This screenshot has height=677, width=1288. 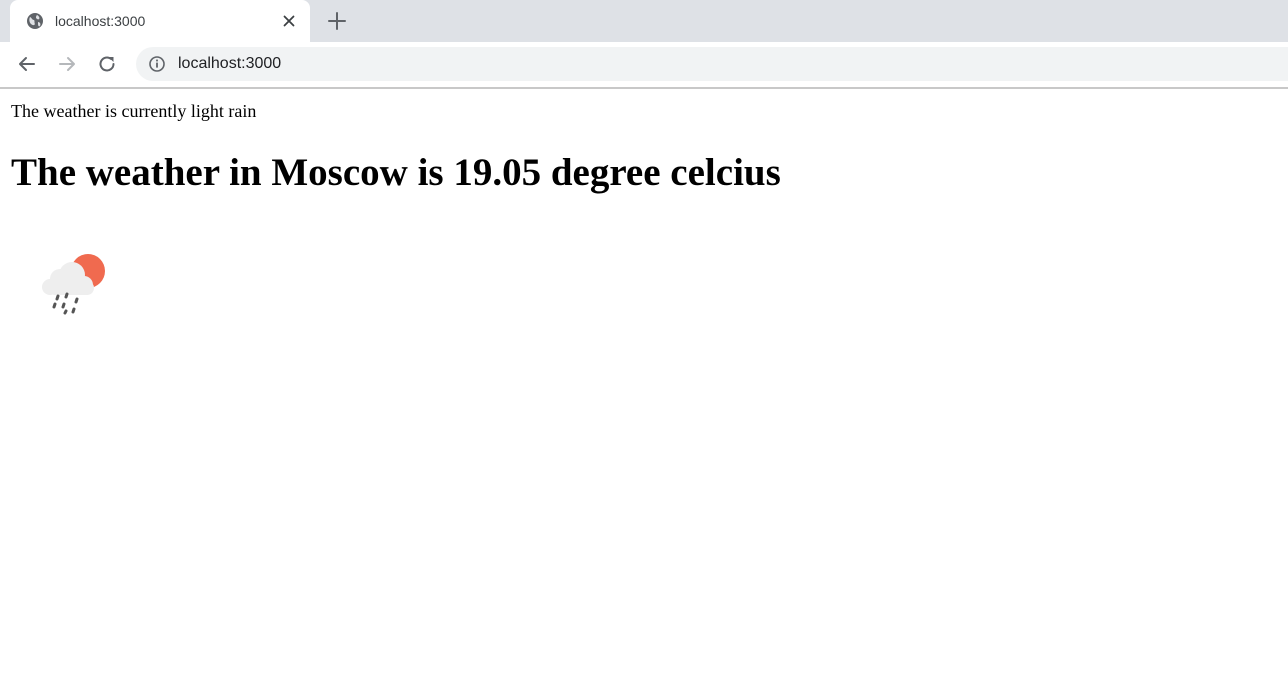 What do you see at coordinates (157, 64) in the screenshot?
I see `info-icon` at bounding box center [157, 64].